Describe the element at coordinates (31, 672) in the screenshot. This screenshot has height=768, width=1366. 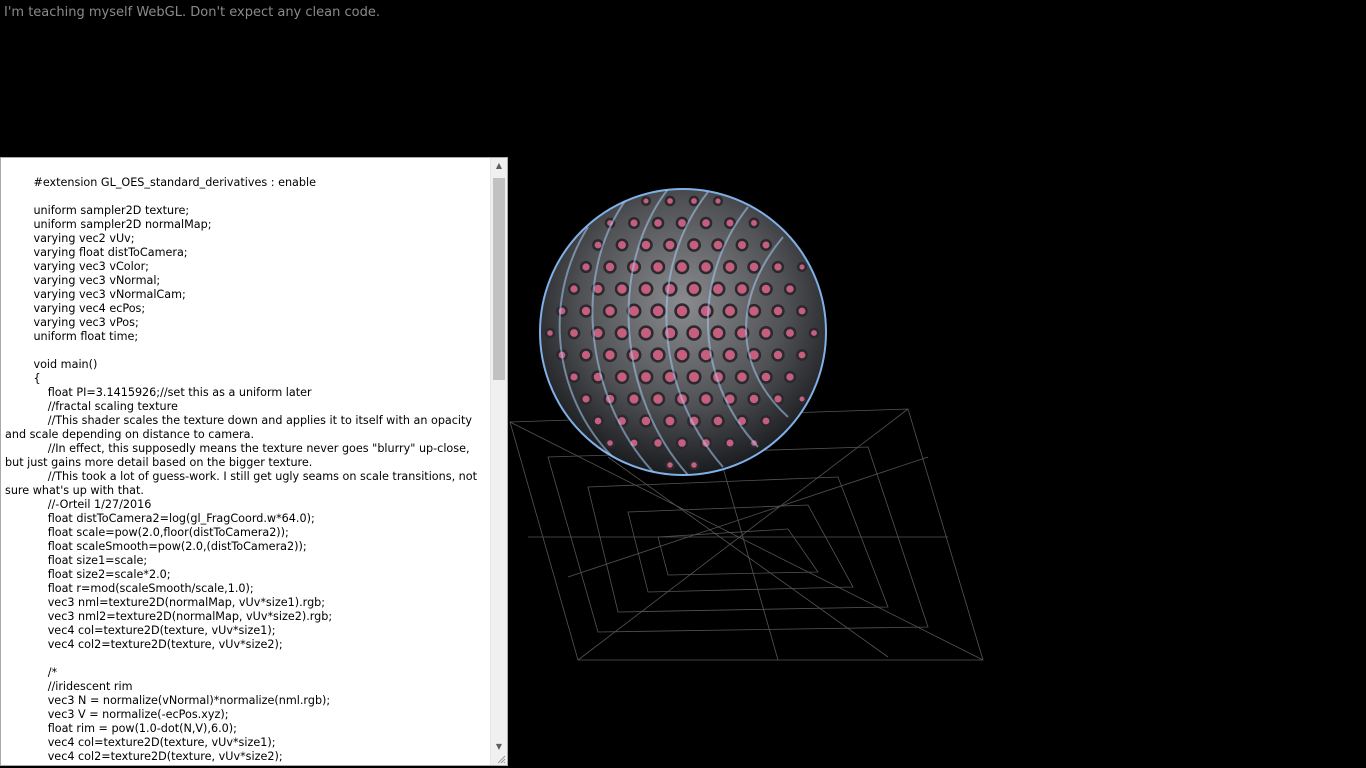
I see `code-line: /*` at that location.